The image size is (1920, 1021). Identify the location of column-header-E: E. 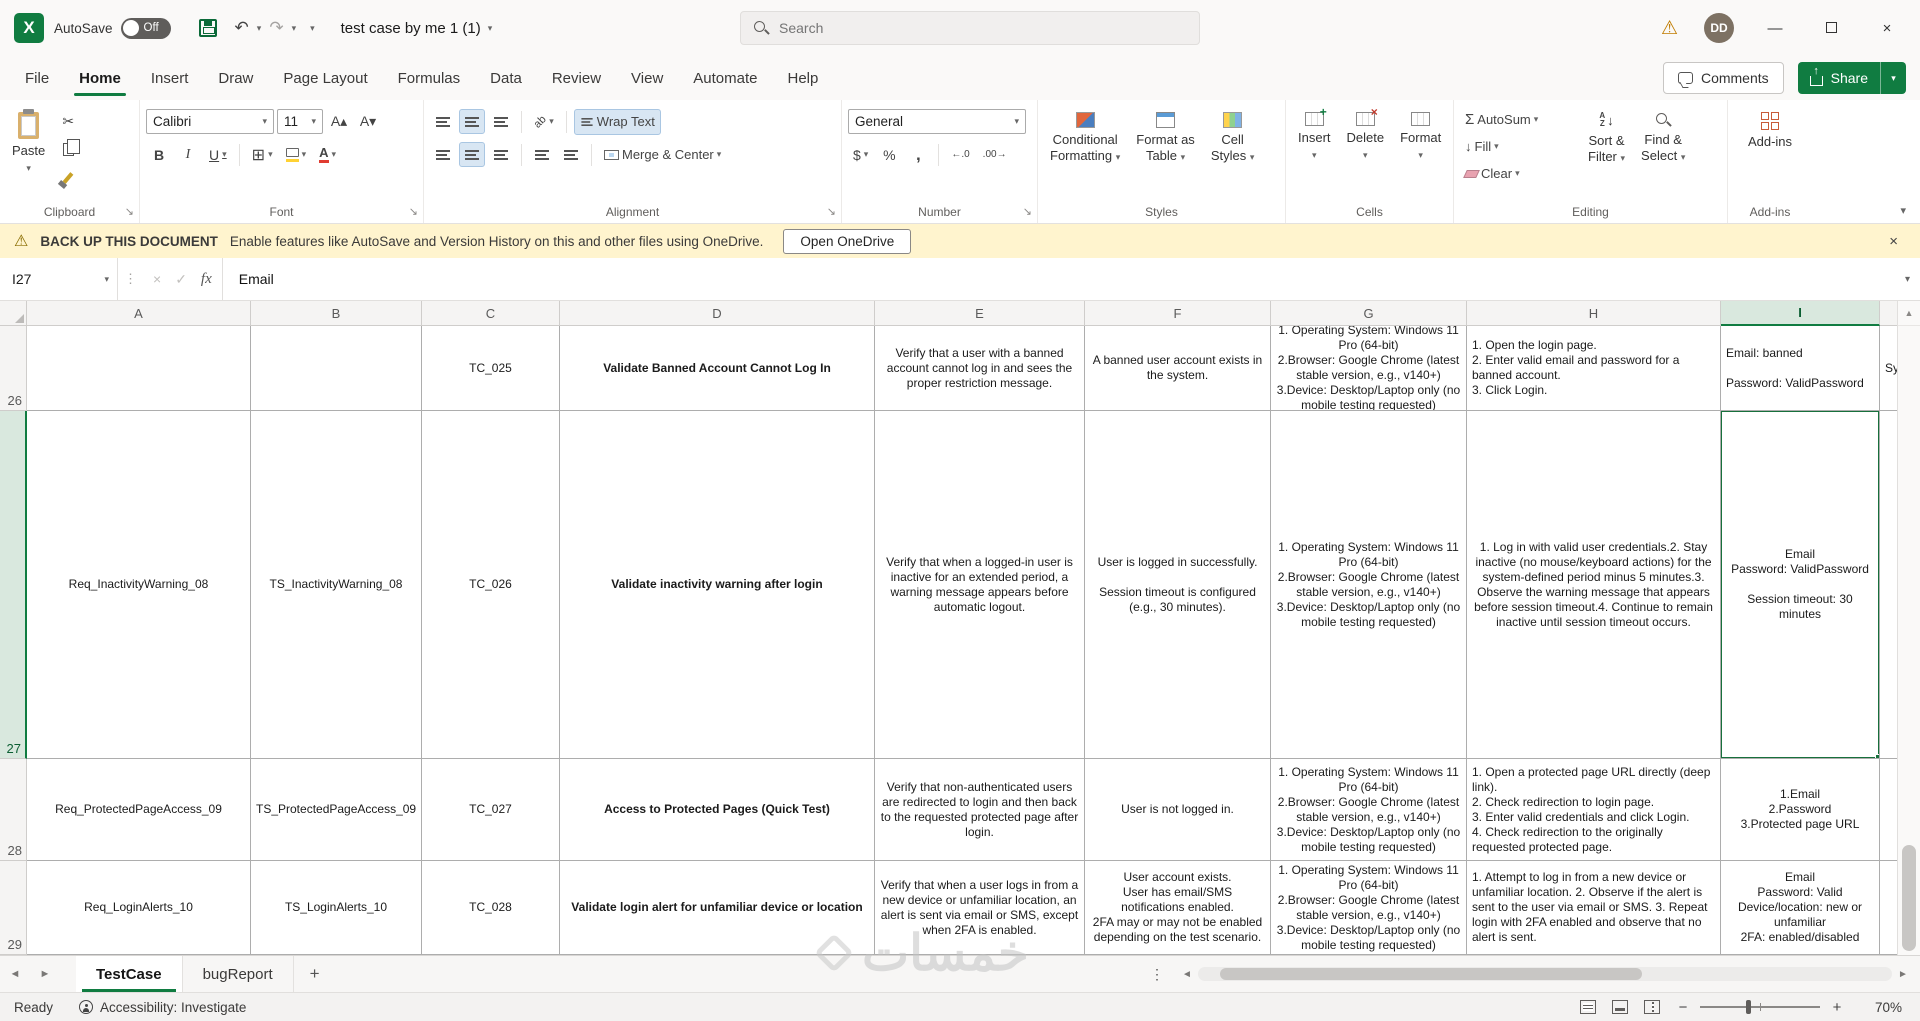
(980, 313).